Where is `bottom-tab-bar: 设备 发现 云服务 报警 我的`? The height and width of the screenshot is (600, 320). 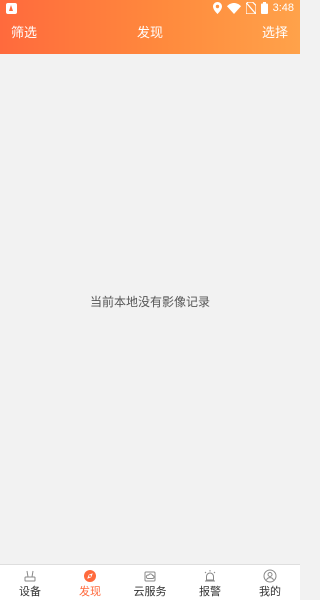 bottom-tab-bar: 设备 发现 云服务 报警 我的 is located at coordinates (150, 582).